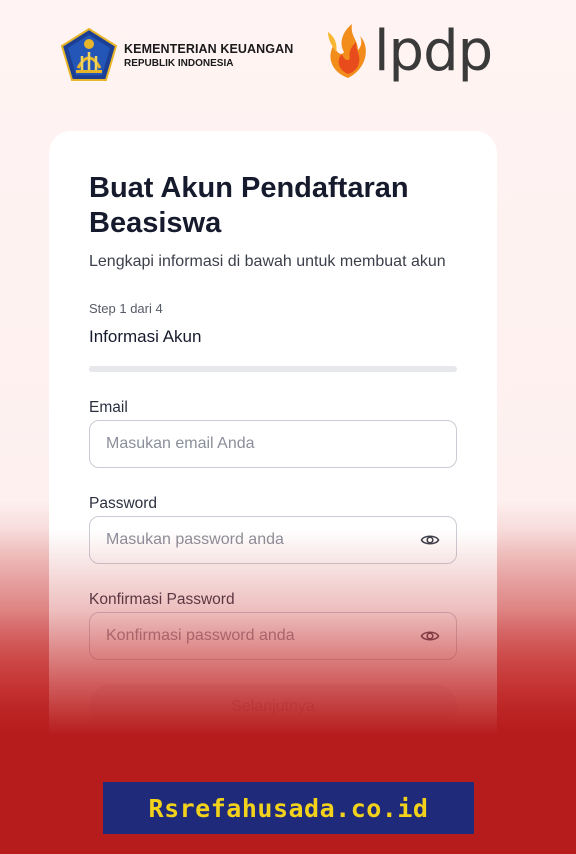  I want to click on progress-fill, so click(135, 369).